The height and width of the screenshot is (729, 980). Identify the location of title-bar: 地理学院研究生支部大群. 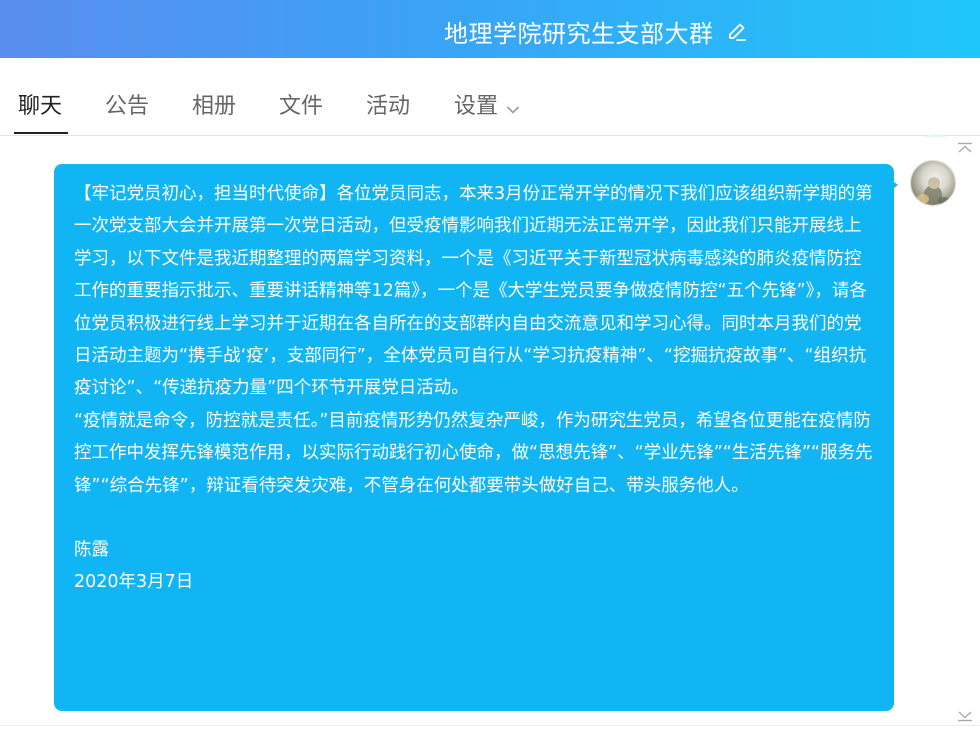
(490, 29).